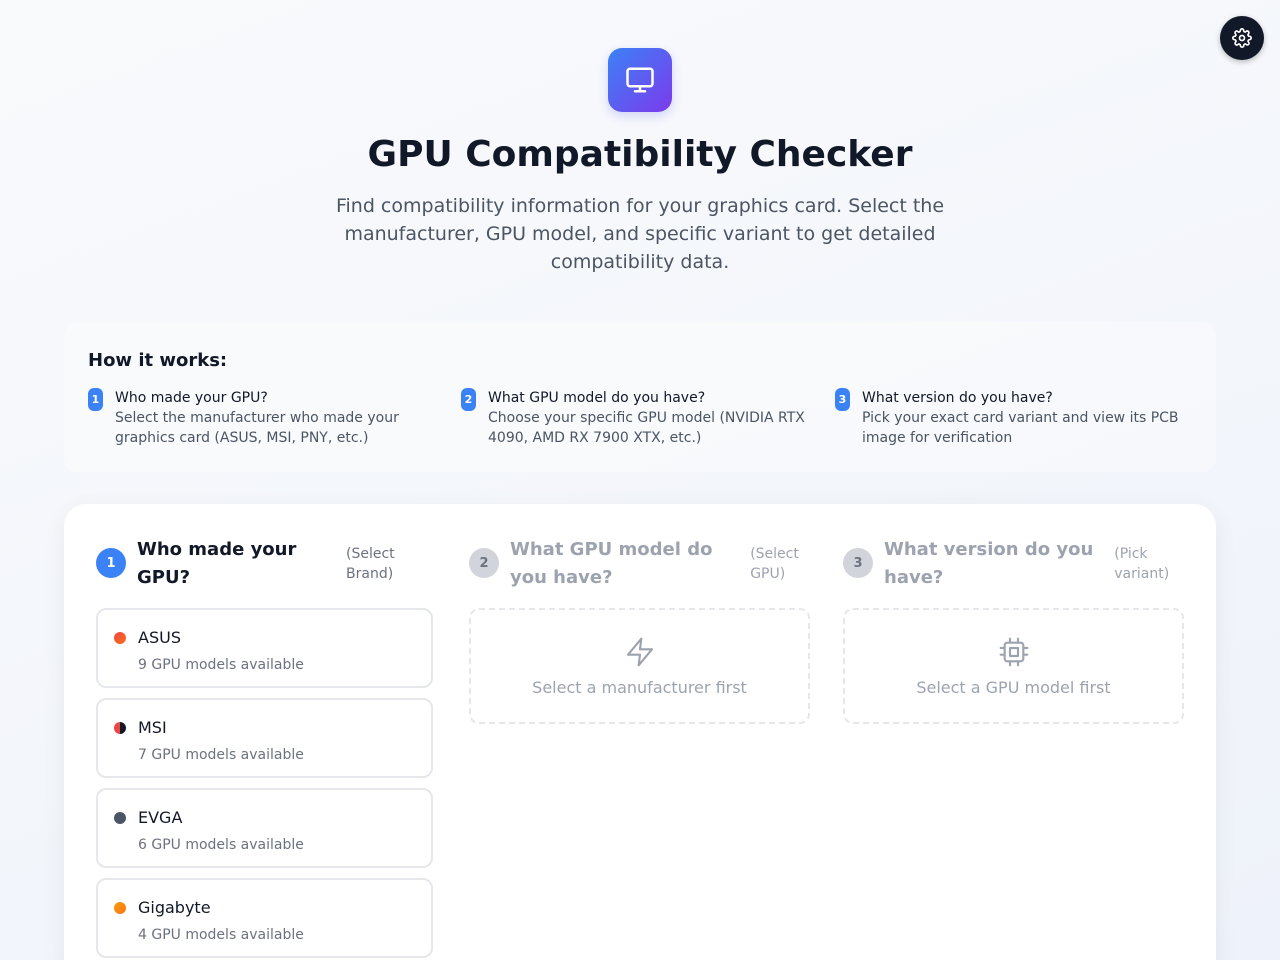 This screenshot has width=1280, height=960. What do you see at coordinates (640, 154) in the screenshot?
I see `page-title: GPU Compatibility Checker` at bounding box center [640, 154].